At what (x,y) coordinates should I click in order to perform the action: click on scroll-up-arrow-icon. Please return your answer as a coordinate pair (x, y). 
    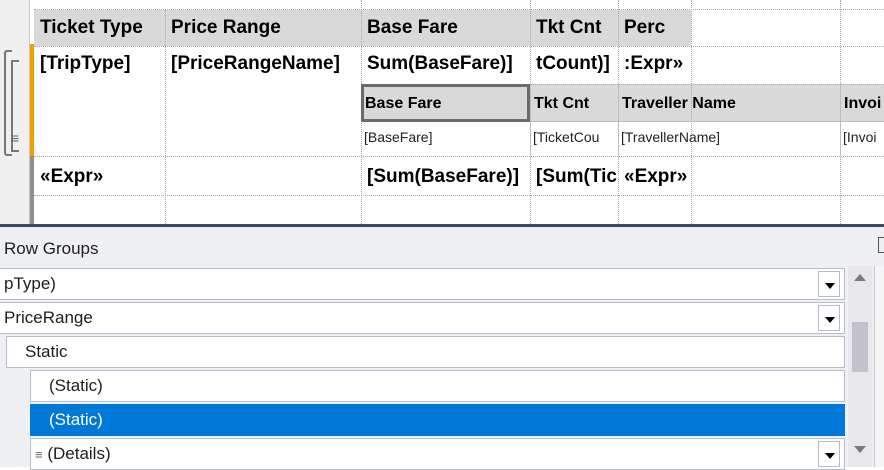
    Looking at the image, I should click on (860, 277).